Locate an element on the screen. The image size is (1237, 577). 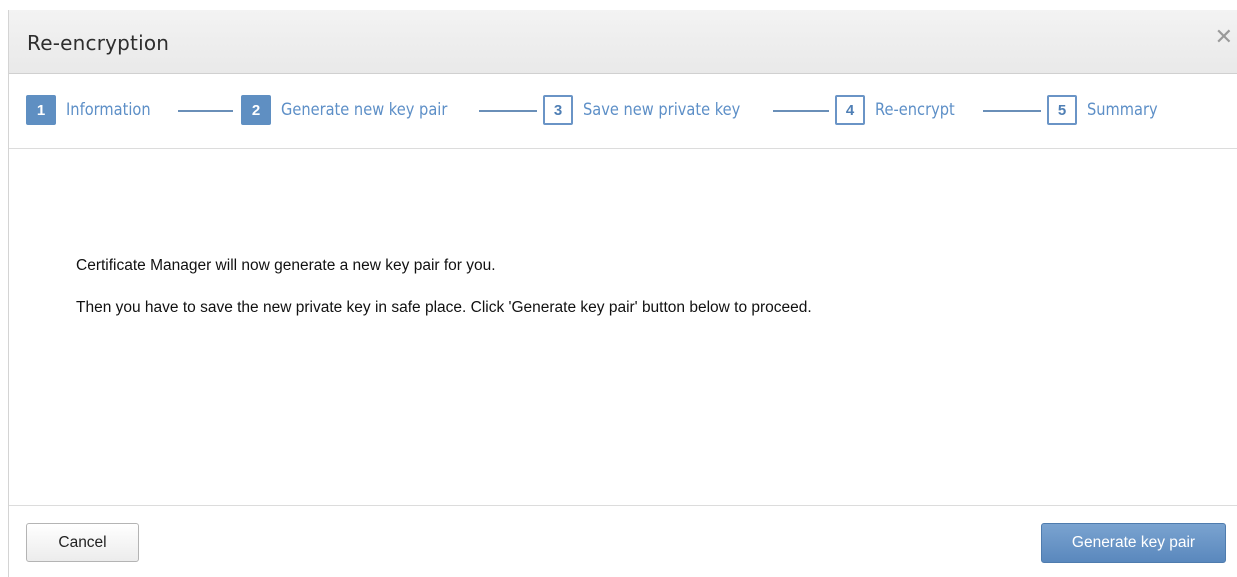
step-number: 5 is located at coordinates (1062, 110).